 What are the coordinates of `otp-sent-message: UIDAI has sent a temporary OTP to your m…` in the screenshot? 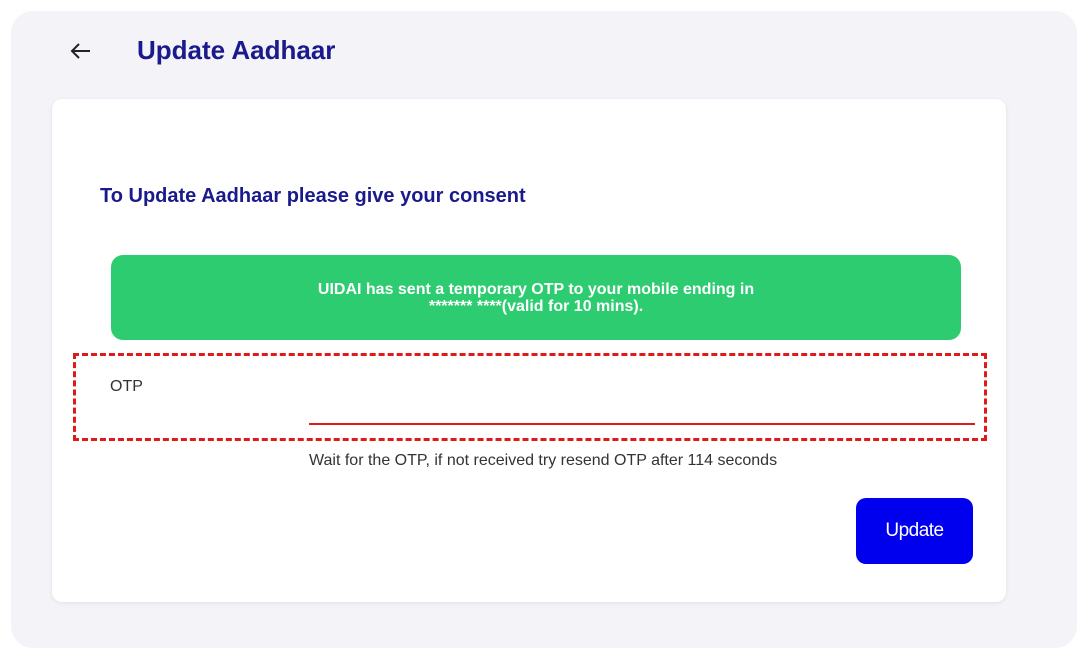 It's located at (536, 297).